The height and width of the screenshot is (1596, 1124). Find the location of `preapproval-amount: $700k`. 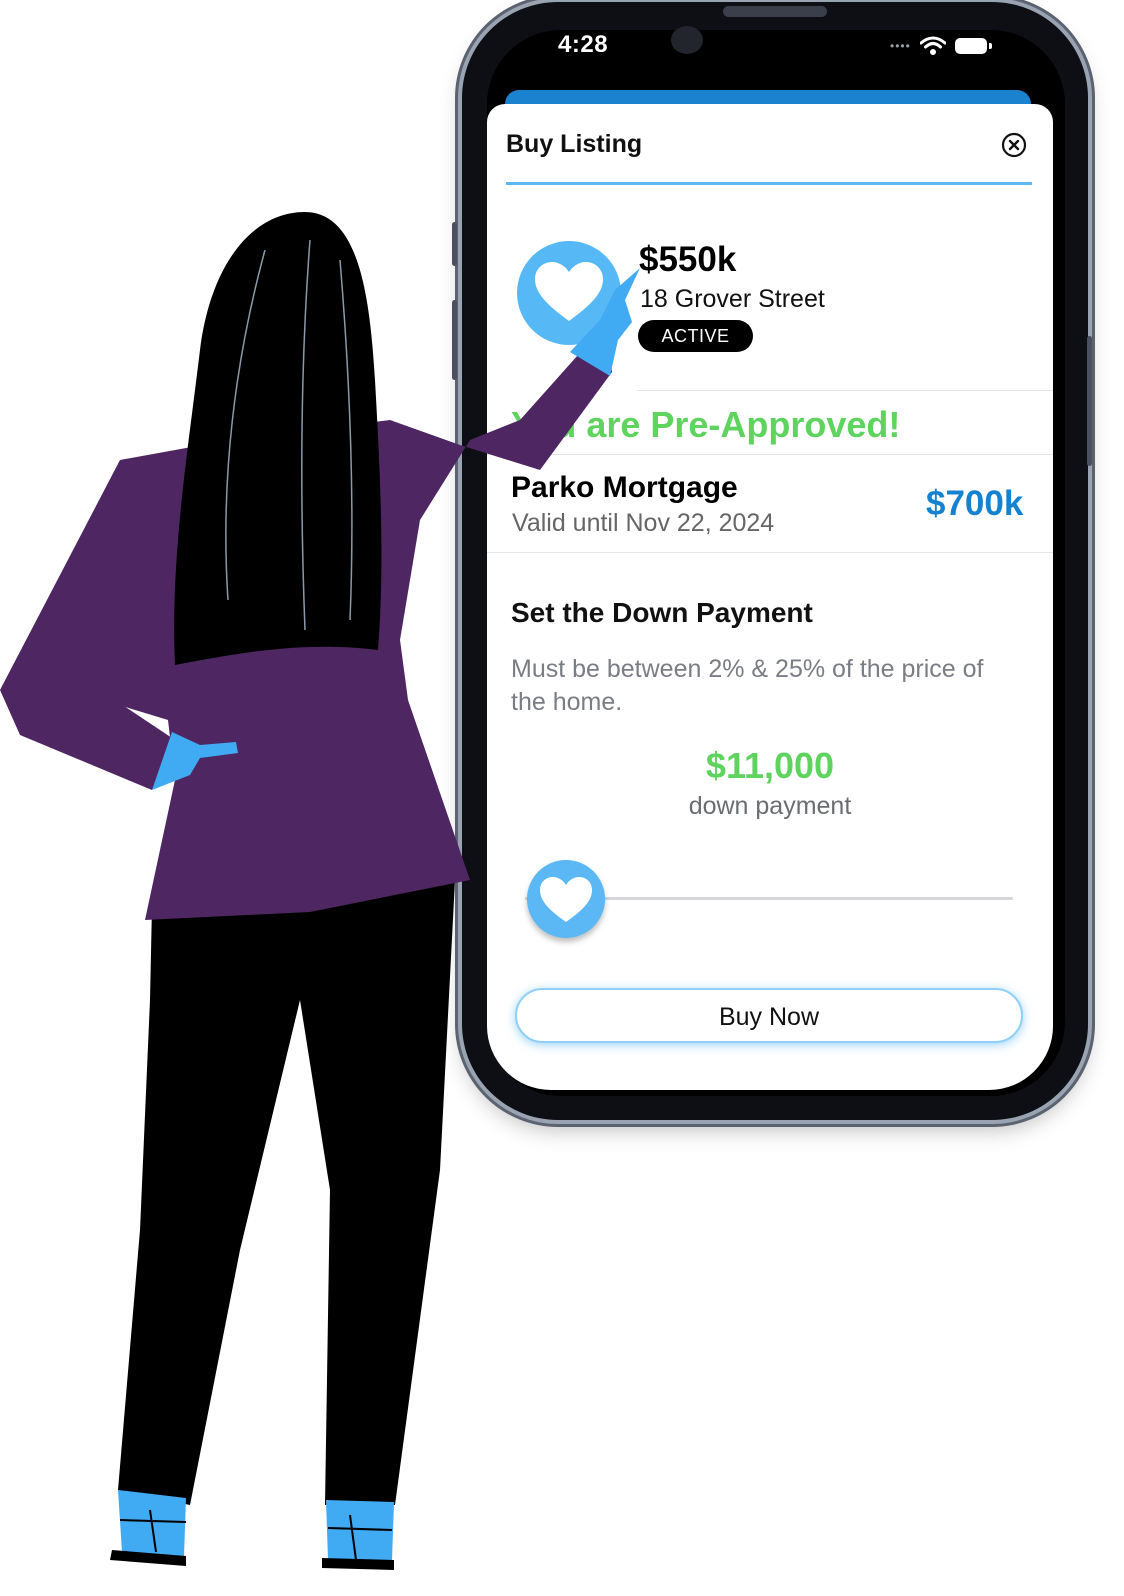

preapproval-amount: $700k is located at coordinates (975, 503).